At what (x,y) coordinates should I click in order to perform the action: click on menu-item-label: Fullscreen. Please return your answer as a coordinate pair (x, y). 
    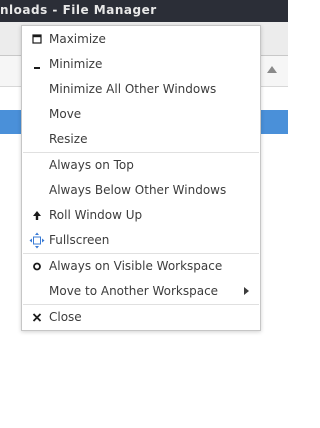
    Looking at the image, I should click on (79, 240).